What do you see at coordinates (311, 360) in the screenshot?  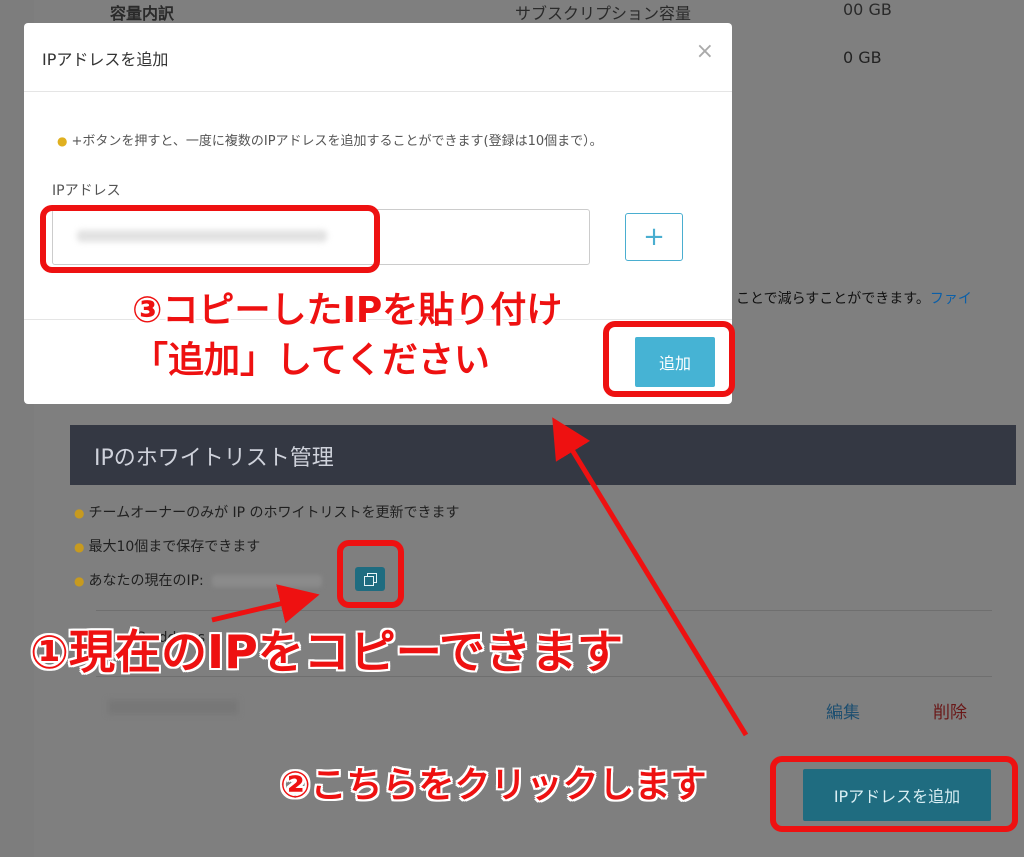 I see `annotation-step3-line2: 「追加」してください` at bounding box center [311, 360].